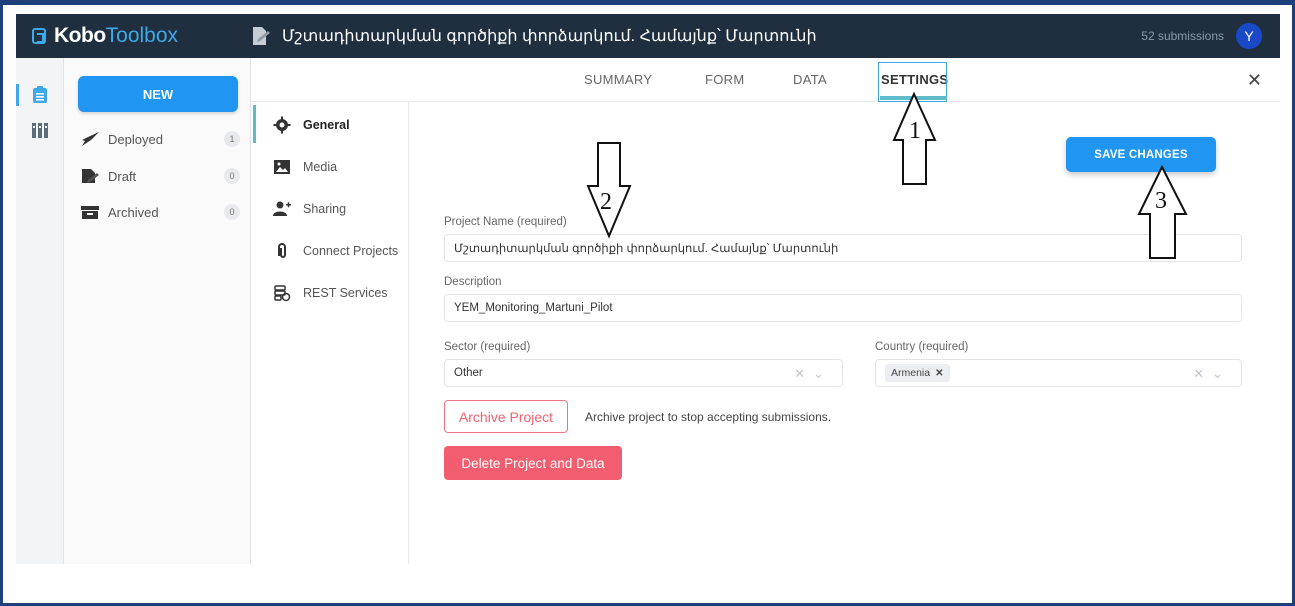  I want to click on tab-data: DATA, so click(810, 79).